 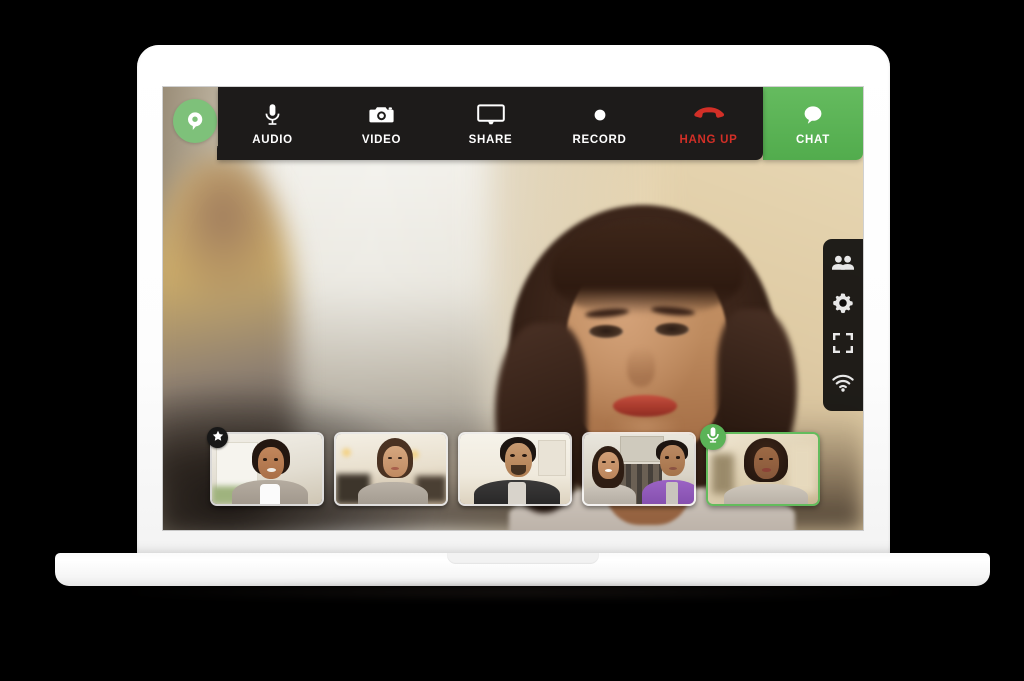 I want to click on network-button, so click(x=843, y=385).